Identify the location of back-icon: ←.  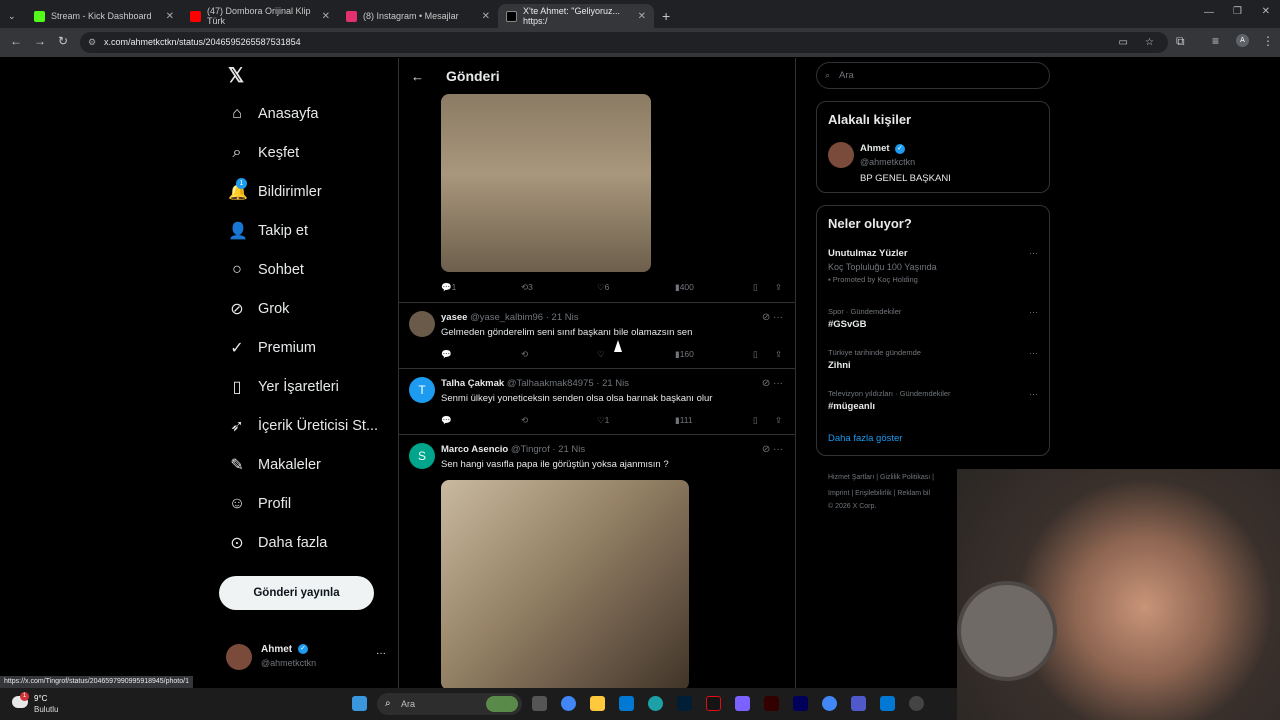
(16, 41).